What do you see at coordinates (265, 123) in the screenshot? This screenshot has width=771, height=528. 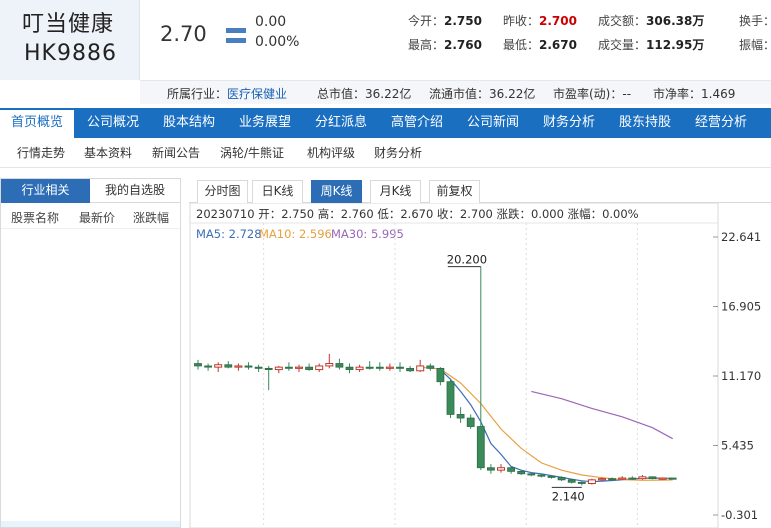 I see `nav-business-outlook: 业务展望` at bounding box center [265, 123].